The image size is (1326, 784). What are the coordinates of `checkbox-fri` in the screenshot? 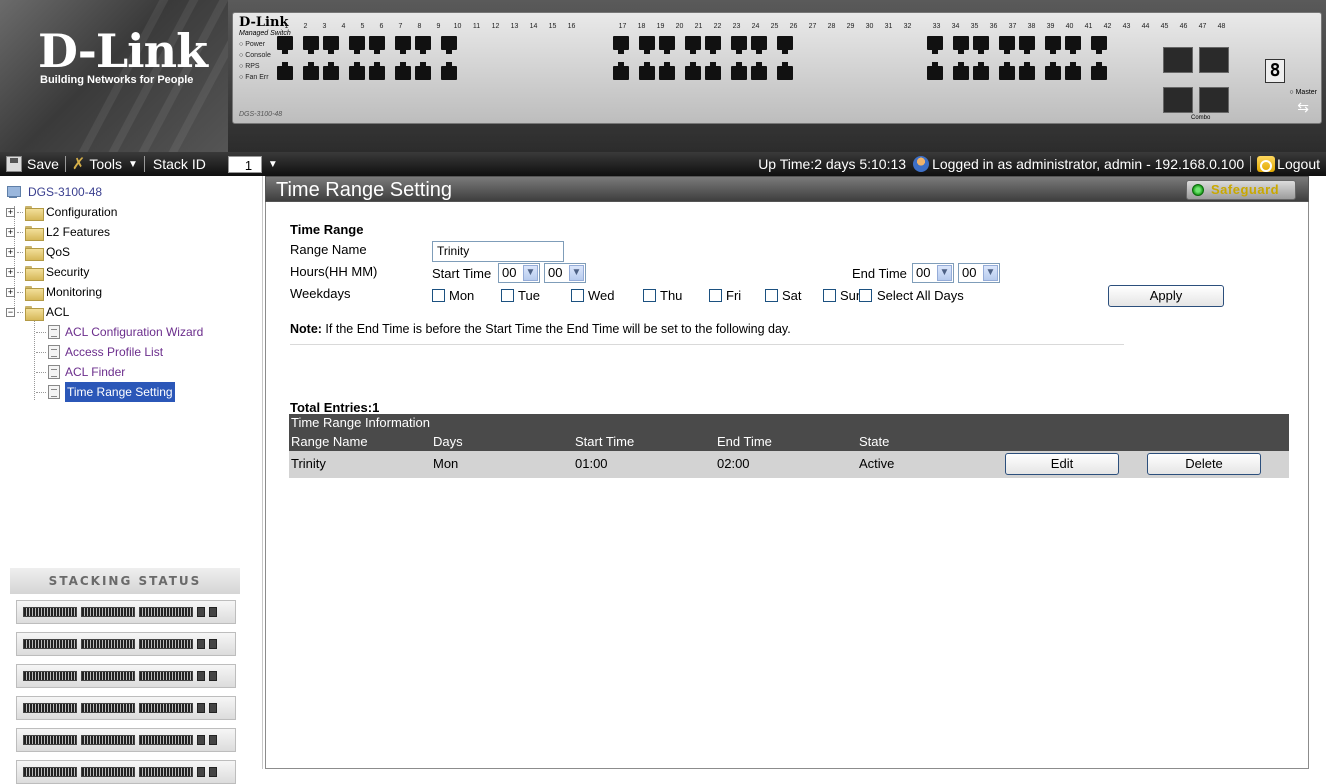 It's located at (715, 295).